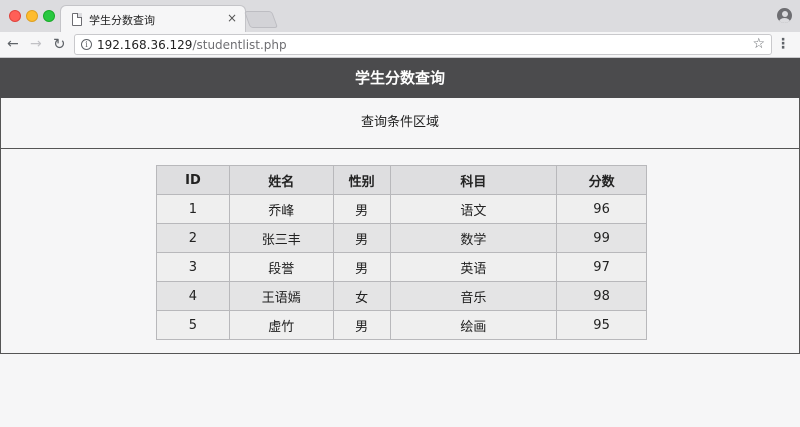 This screenshot has height=427, width=800. I want to click on tab-title: 学生分数查询, so click(122, 20).